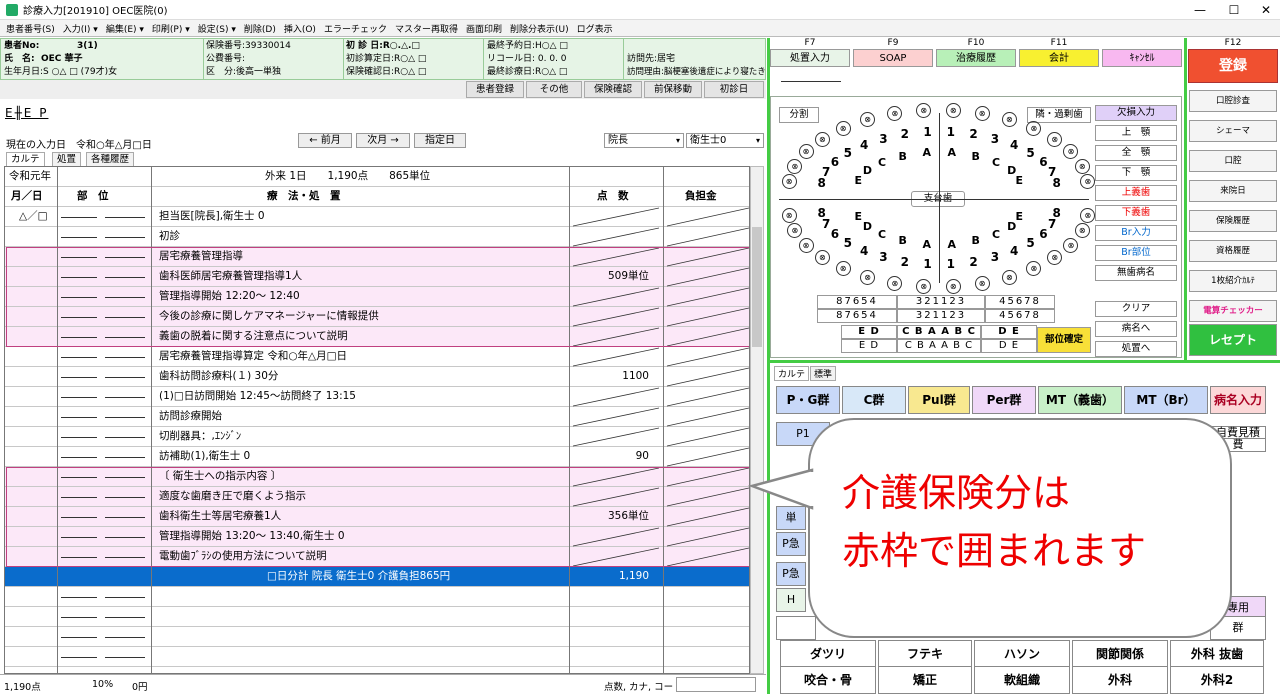 The height and width of the screenshot is (694, 1280). Describe the element at coordinates (377, 577) in the screenshot. I see `total-row: □日分計 院長 衛生士0 介護負担865円 1,190` at that location.